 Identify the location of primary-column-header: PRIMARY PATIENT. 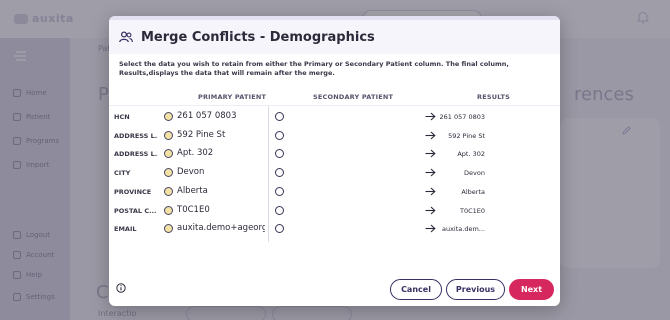
(232, 97).